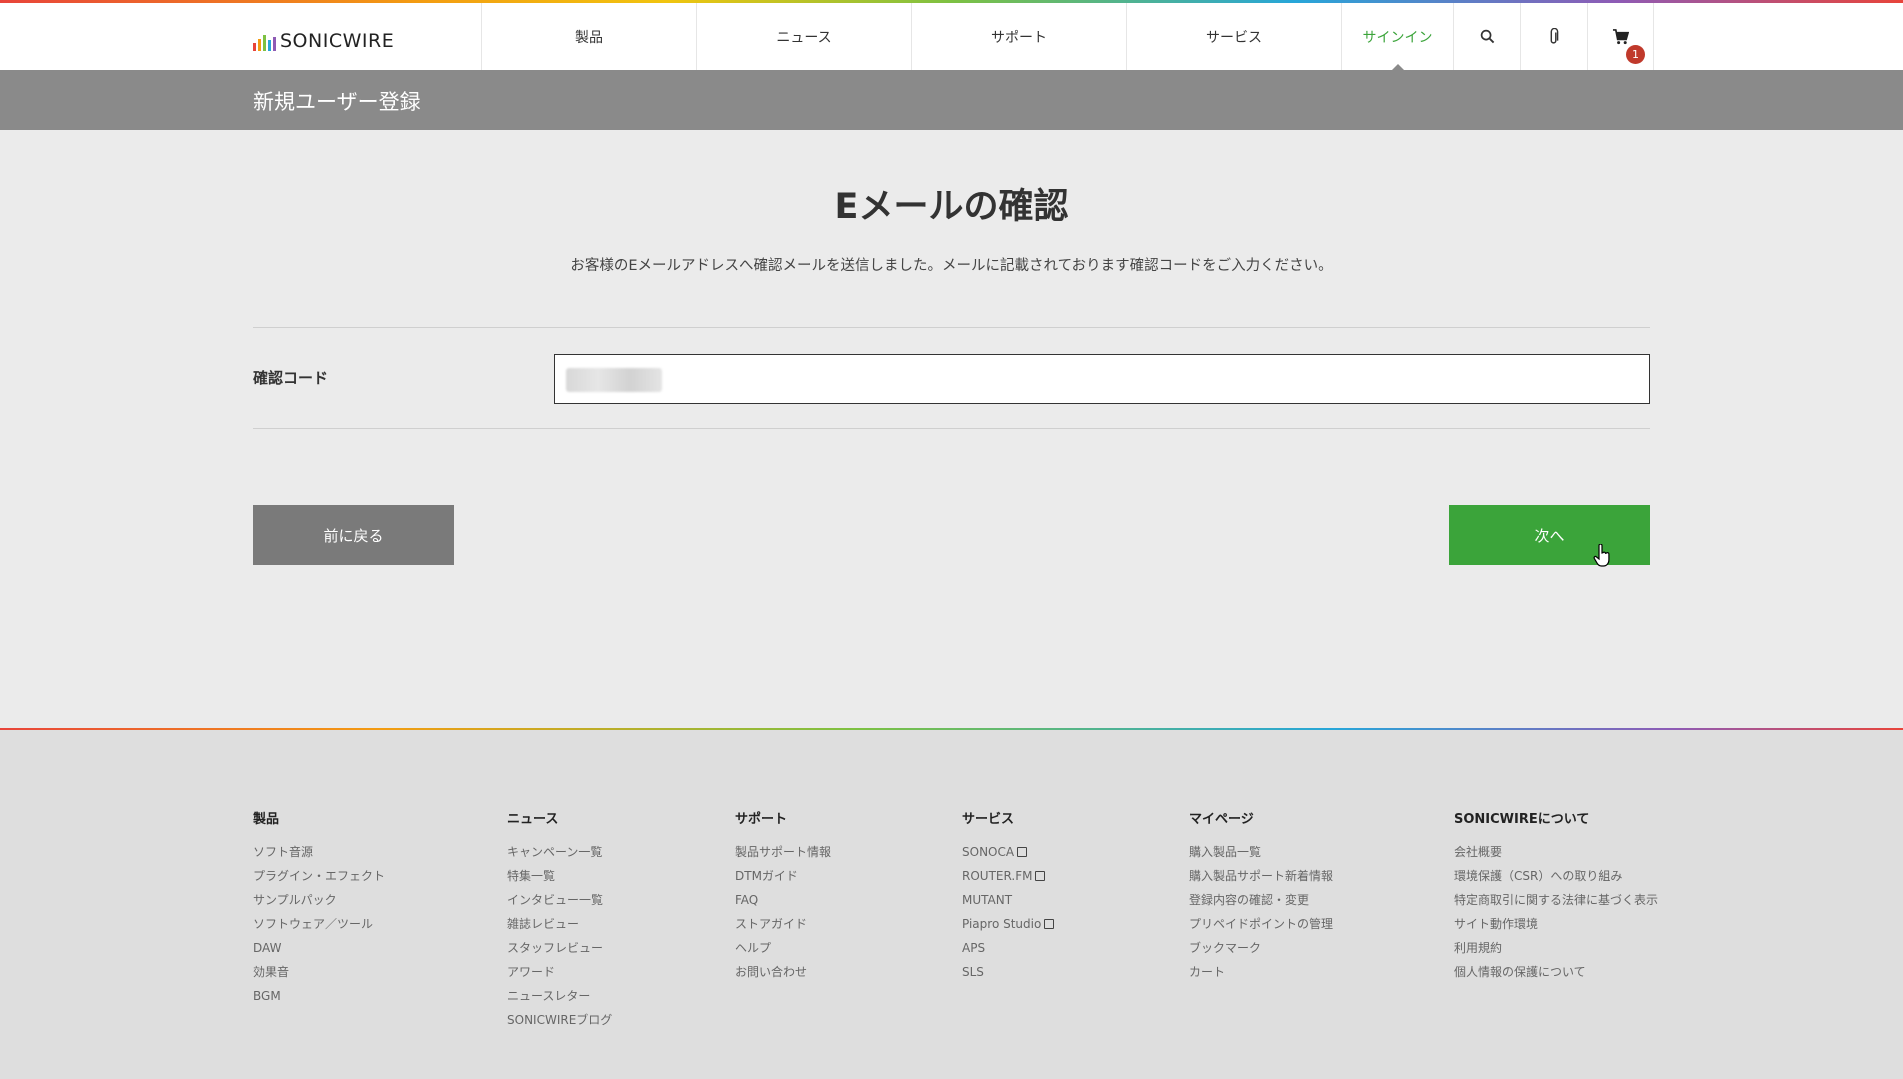 This screenshot has width=1903, height=1079. I want to click on divider-top, so click(951, 327).